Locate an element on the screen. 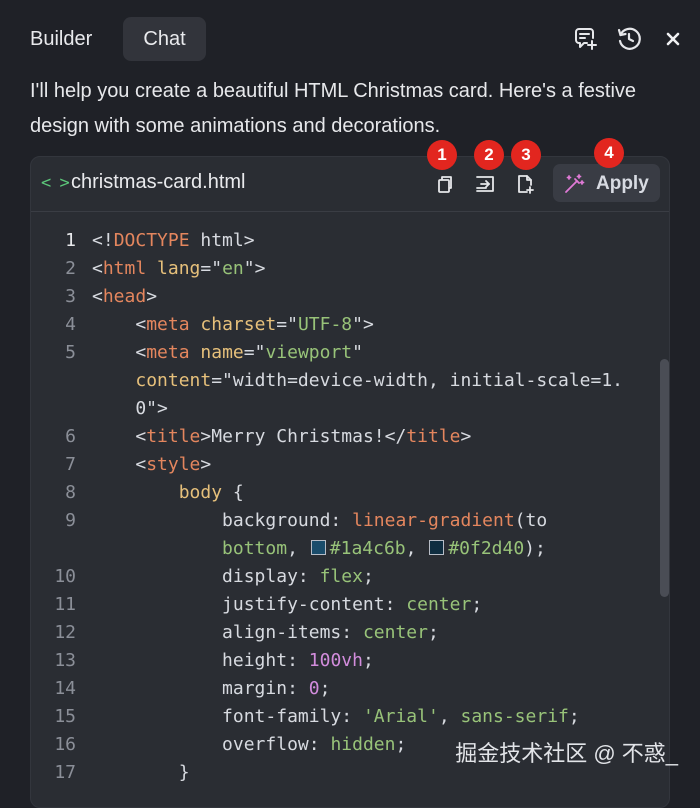  badge-3: 3 is located at coordinates (526, 155).